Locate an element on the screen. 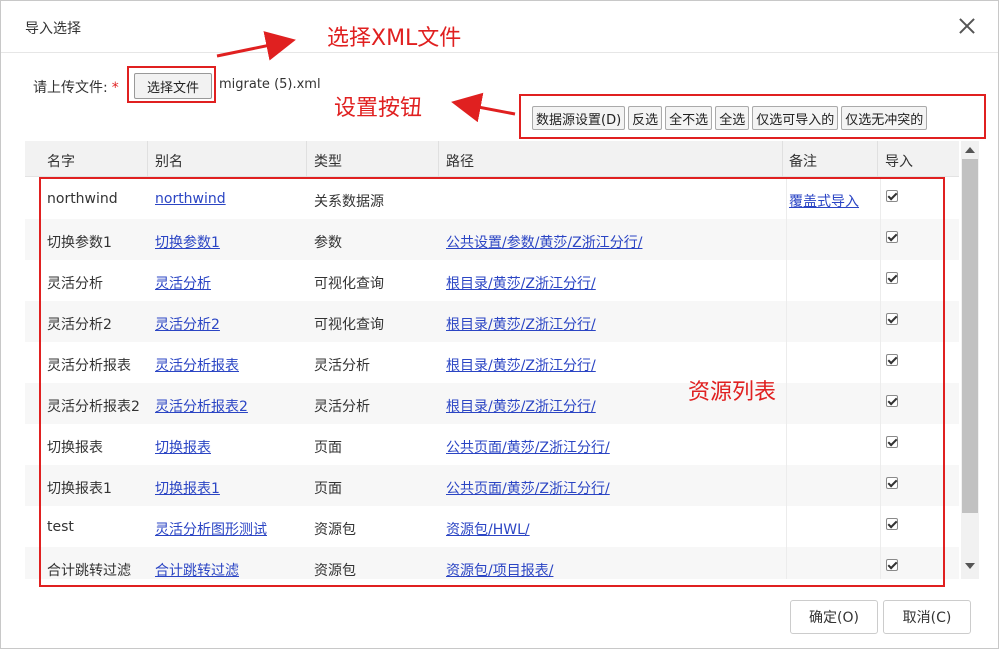 The image size is (999, 649). cell-note-link: 覆盖式导入 is located at coordinates (824, 201).